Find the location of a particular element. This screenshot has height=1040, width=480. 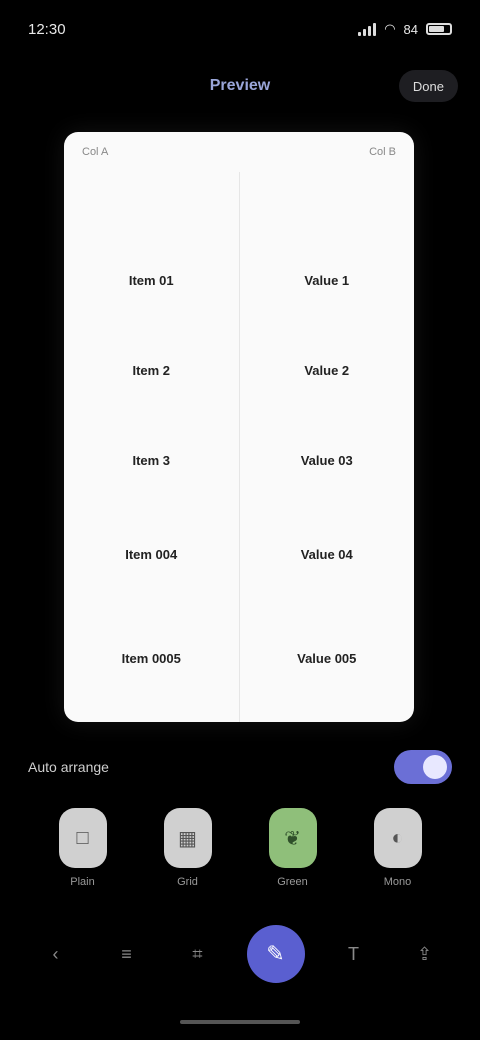

grid-icon: ▦ is located at coordinates (187, 838).